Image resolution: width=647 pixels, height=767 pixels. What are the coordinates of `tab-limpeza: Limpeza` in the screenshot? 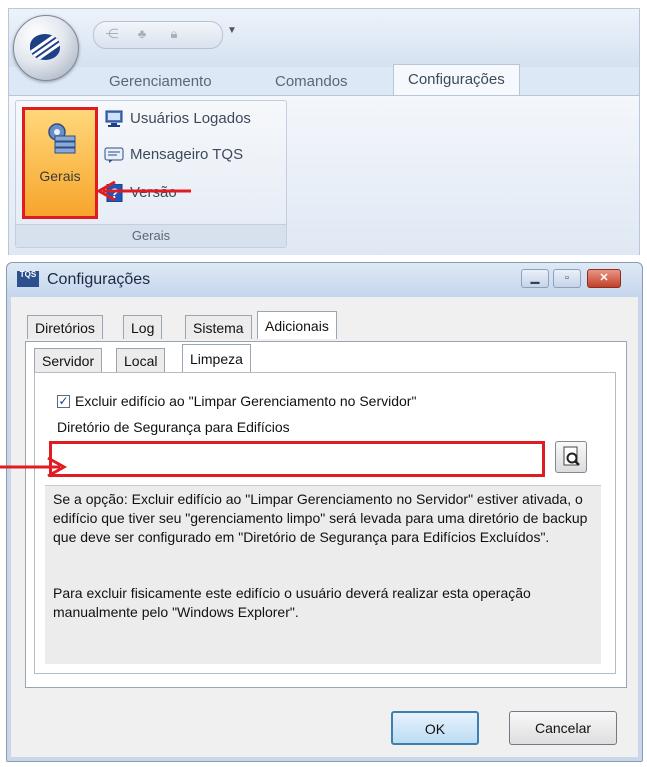 It's located at (216, 358).